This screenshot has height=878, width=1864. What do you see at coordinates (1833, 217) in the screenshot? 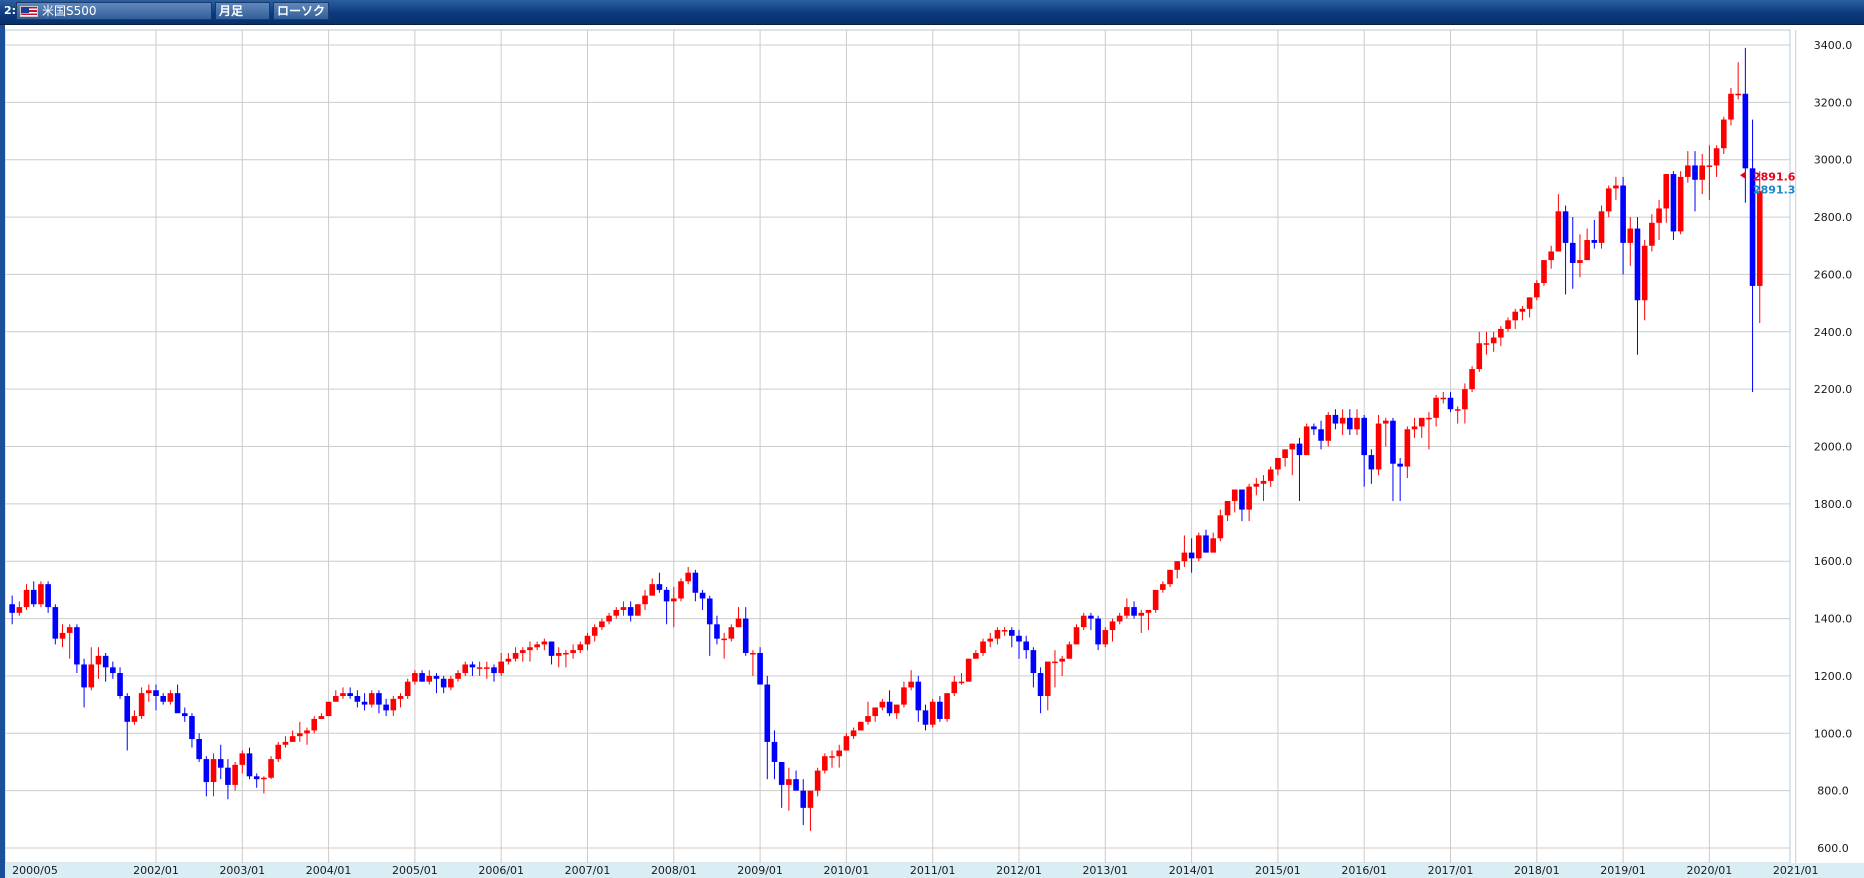
I see `y-tick-label: 2800.0` at bounding box center [1833, 217].